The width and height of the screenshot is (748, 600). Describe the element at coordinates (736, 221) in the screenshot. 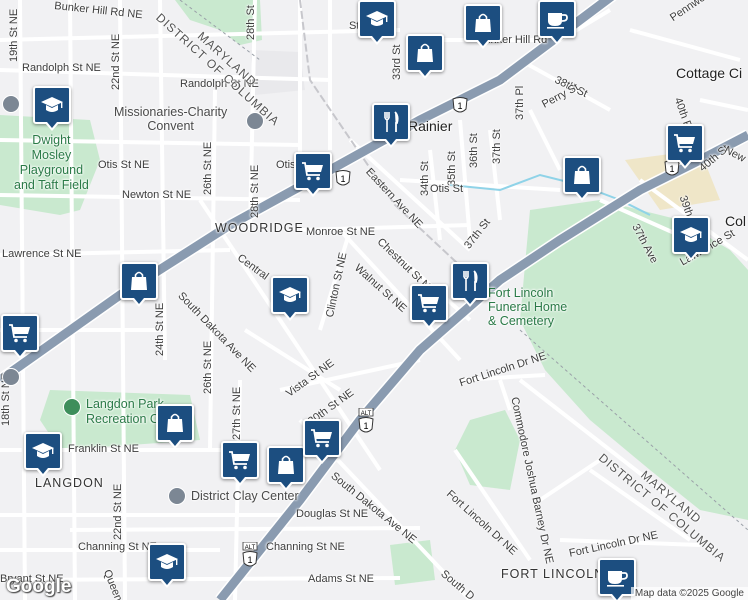

I see `city-colmar-manor: Col` at that location.